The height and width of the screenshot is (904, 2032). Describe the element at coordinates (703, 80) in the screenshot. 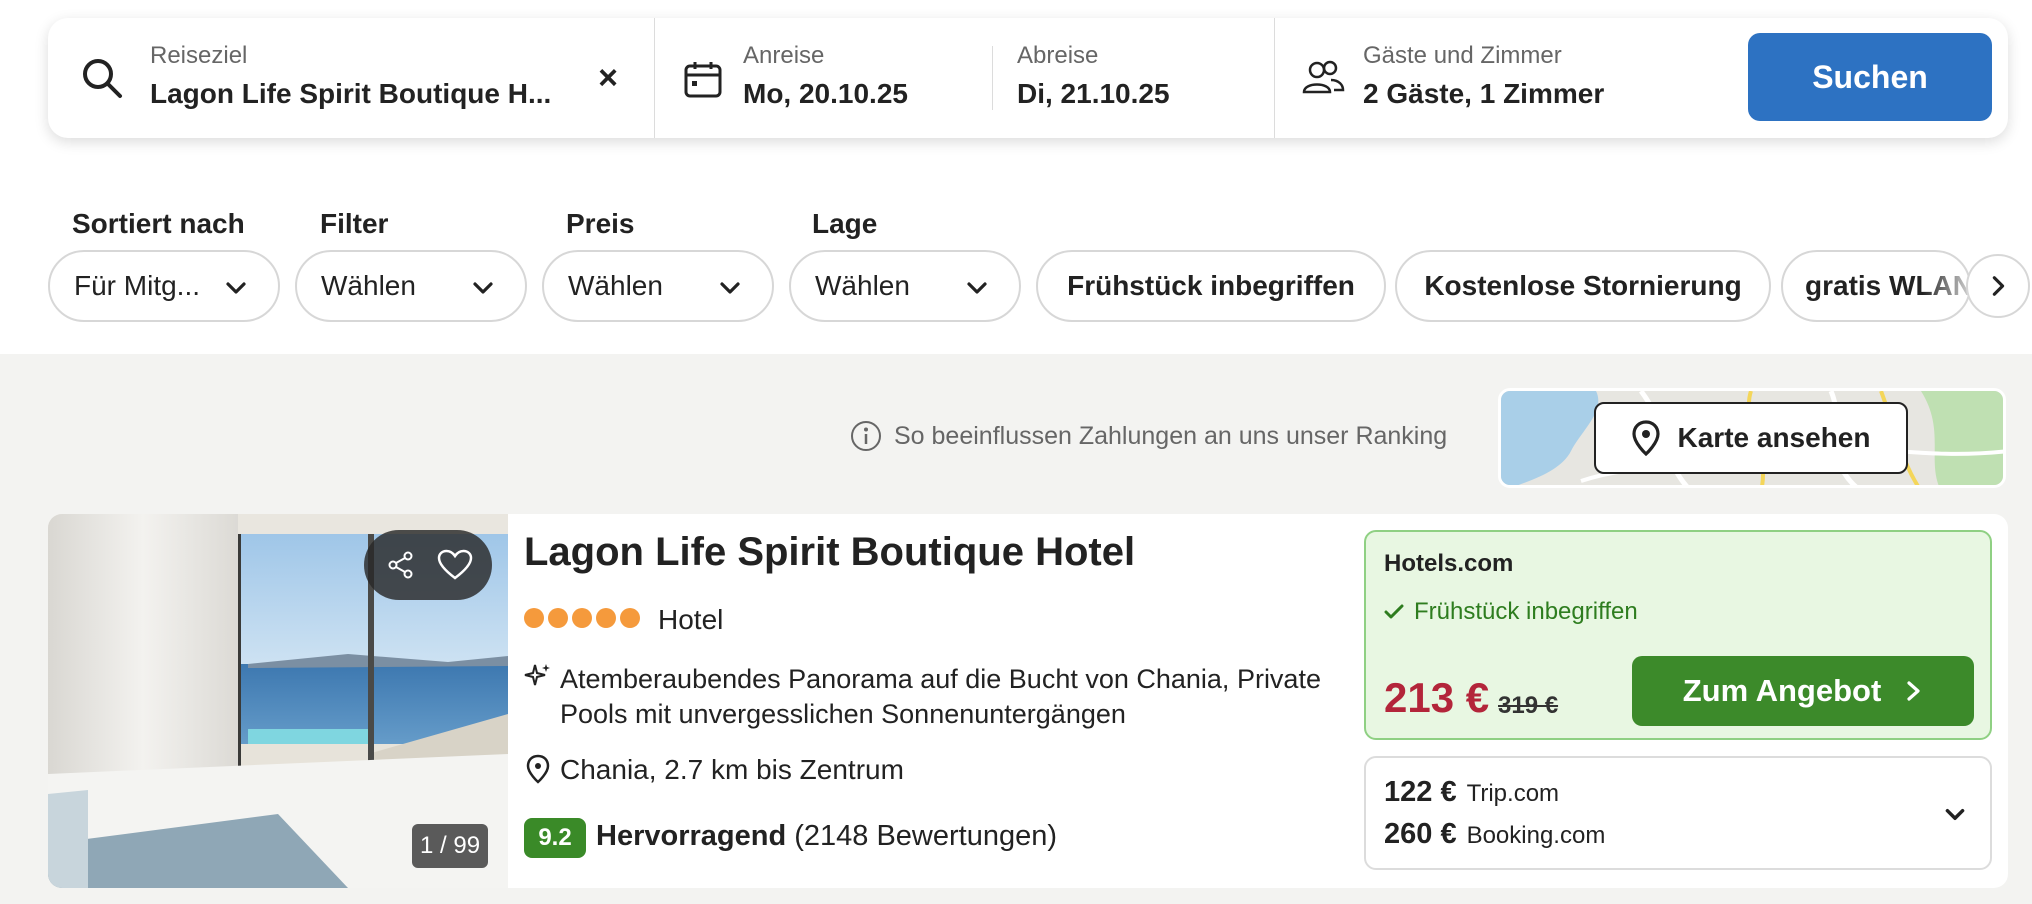

I see `calendar-icon` at that location.